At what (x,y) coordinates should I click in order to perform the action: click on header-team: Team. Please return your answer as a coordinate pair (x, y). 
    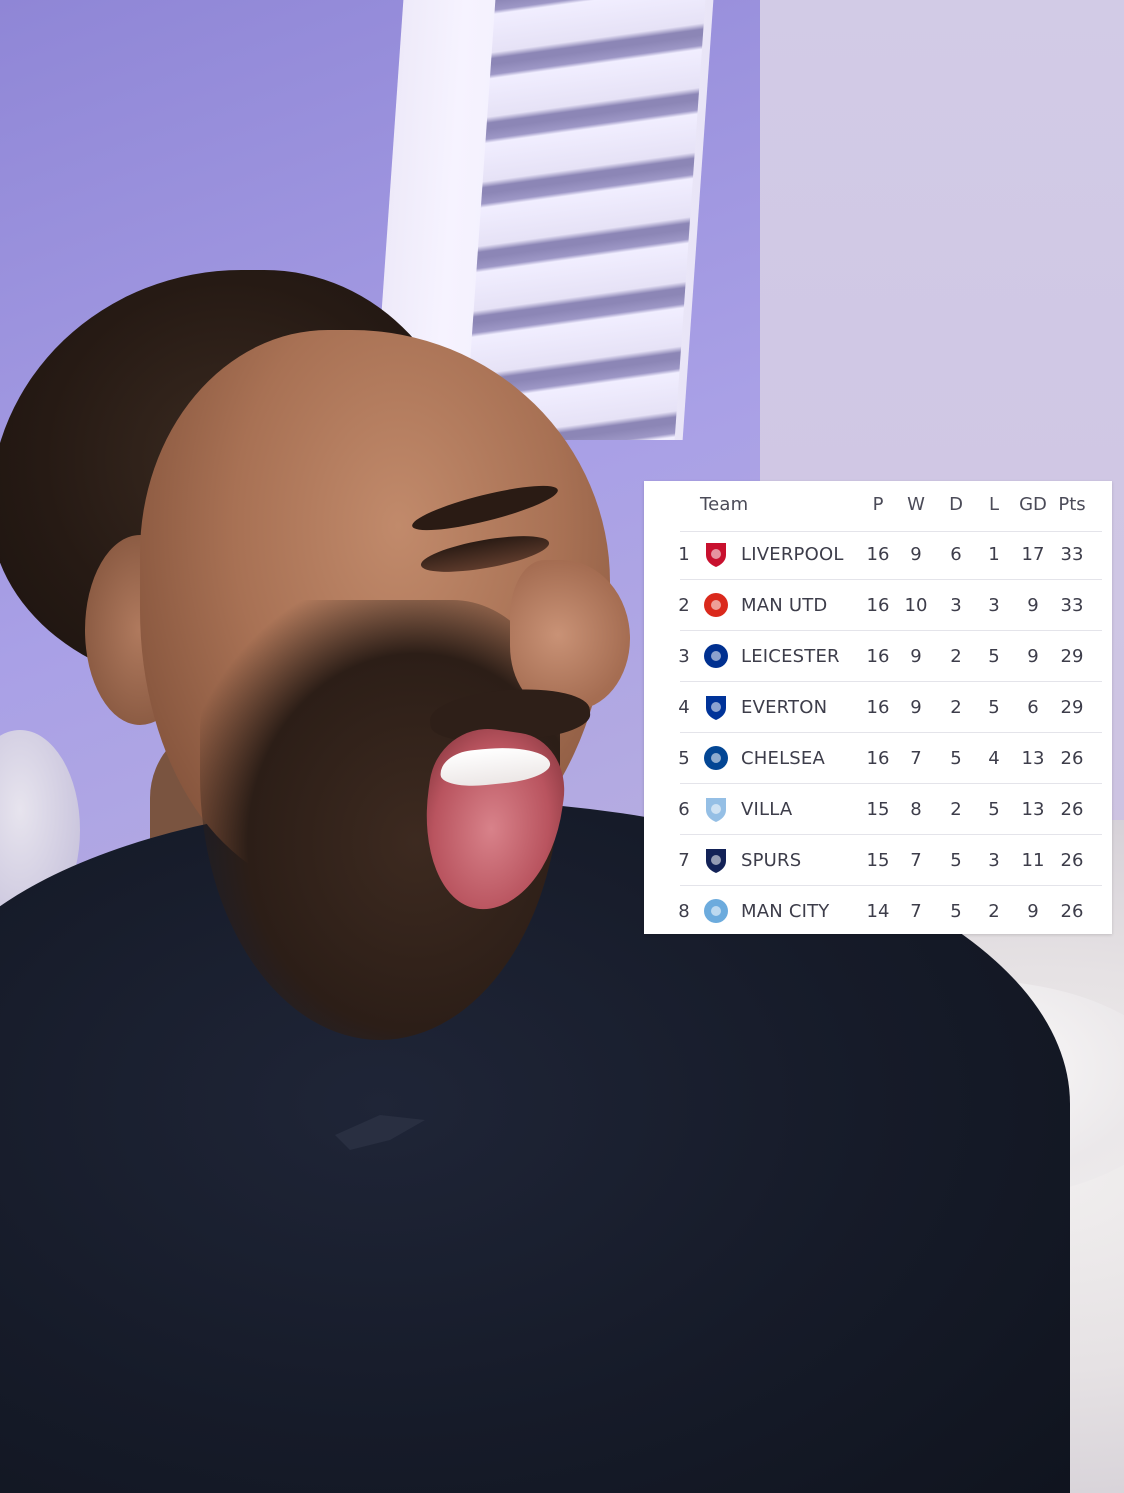
    Looking at the image, I should click on (724, 504).